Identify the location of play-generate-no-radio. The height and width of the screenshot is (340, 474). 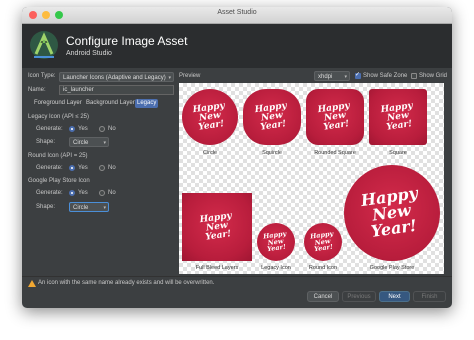
(102, 193).